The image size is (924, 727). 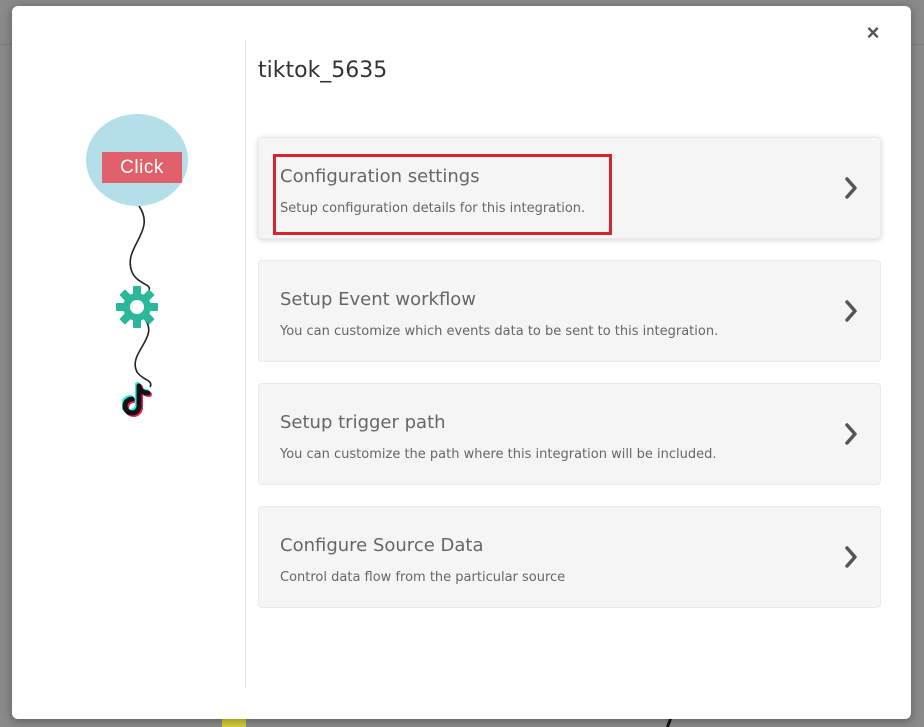 I want to click on vertical-divider, so click(x=245, y=364).